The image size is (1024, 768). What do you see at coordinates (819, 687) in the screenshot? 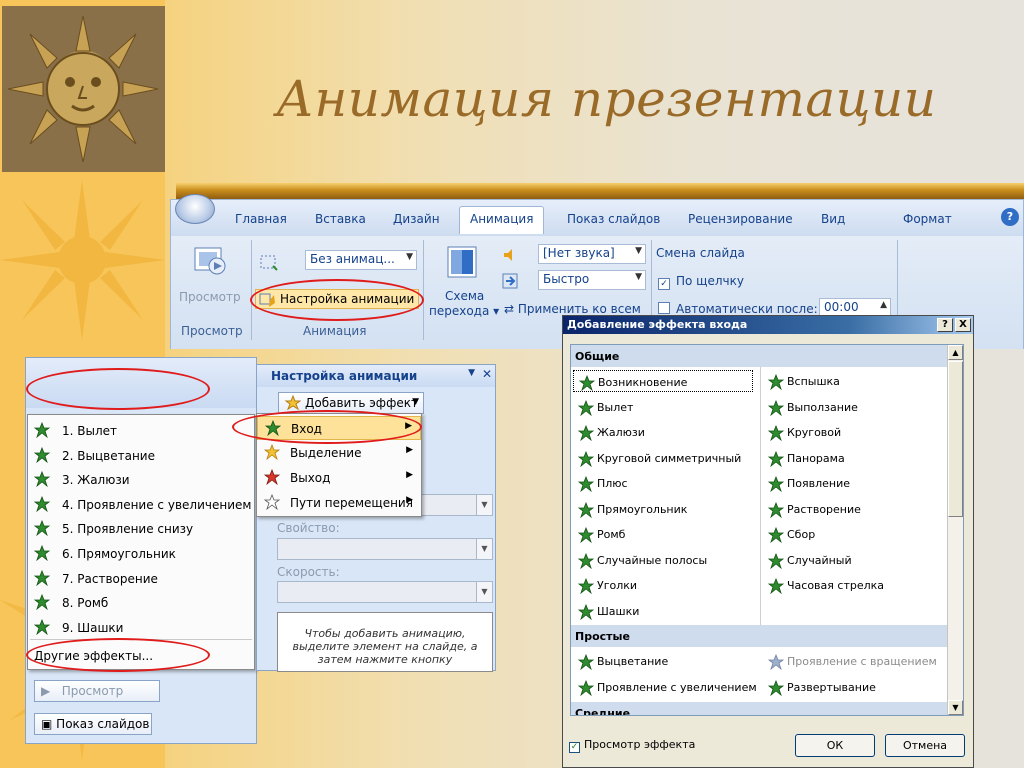
I see `effect-option: Развертывание` at bounding box center [819, 687].